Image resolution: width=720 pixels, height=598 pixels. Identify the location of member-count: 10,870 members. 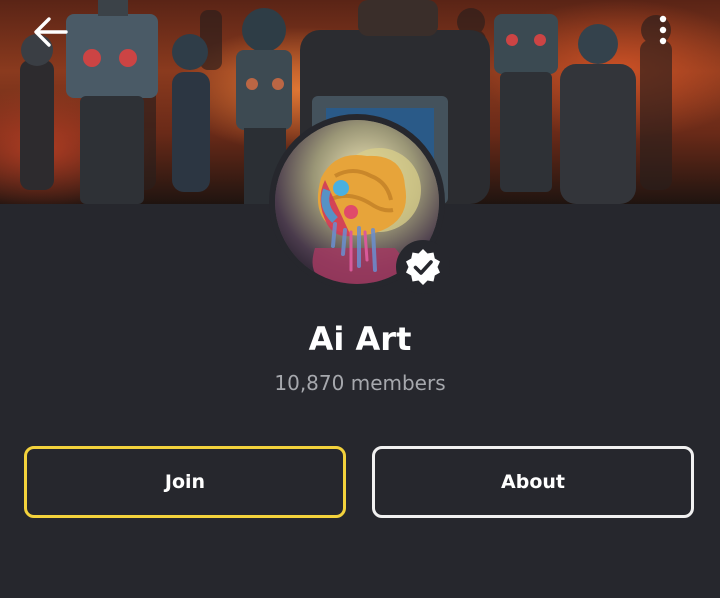
(360, 383).